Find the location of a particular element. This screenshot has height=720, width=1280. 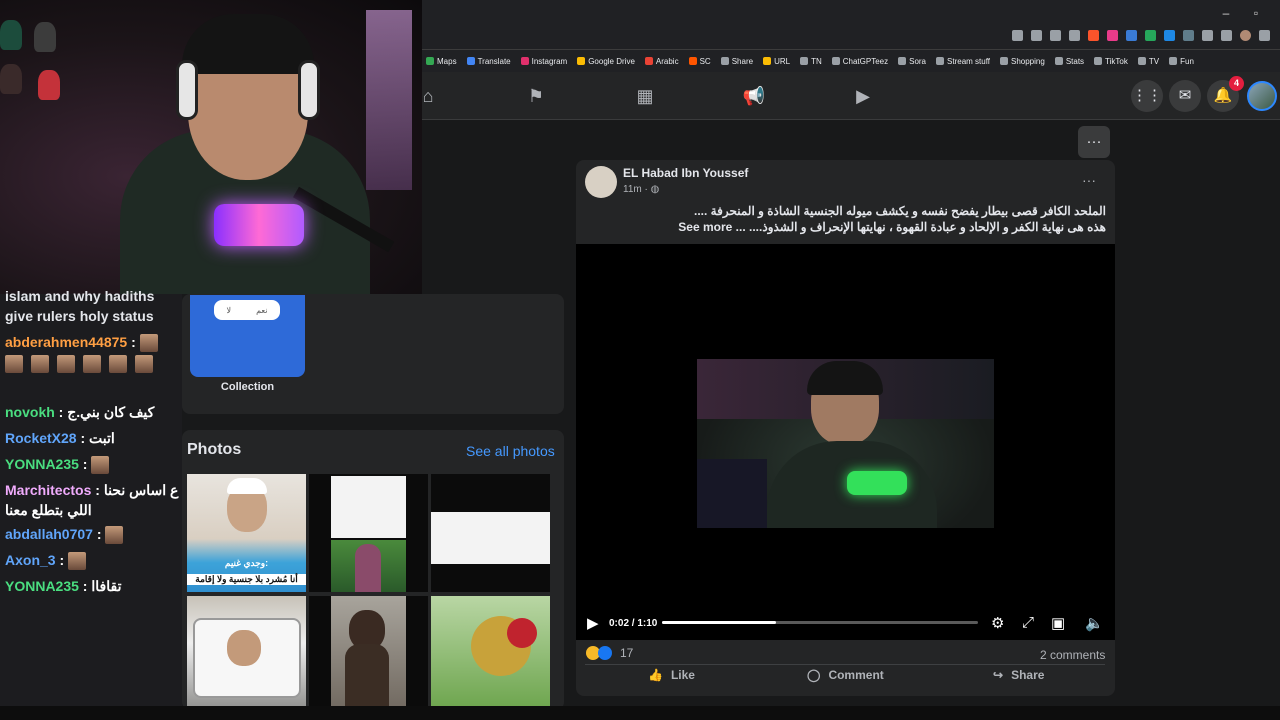

post-time: 11m · ◍ is located at coordinates (641, 189).